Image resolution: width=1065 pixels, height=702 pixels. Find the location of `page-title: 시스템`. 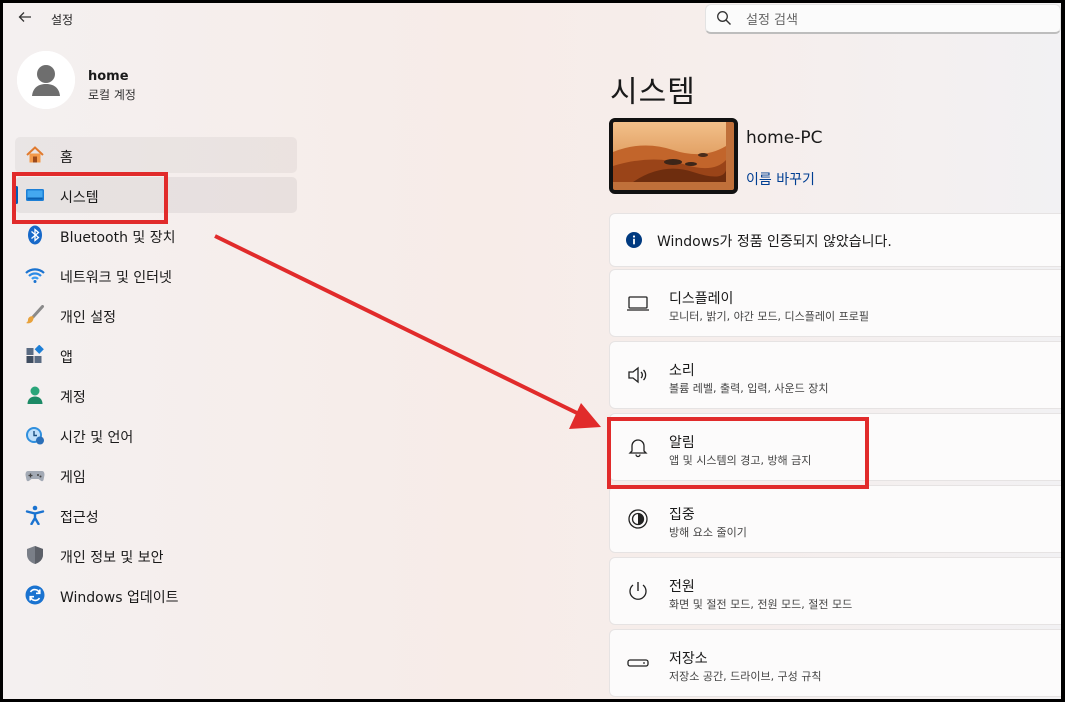

page-title: 시스템 is located at coordinates (653, 93).